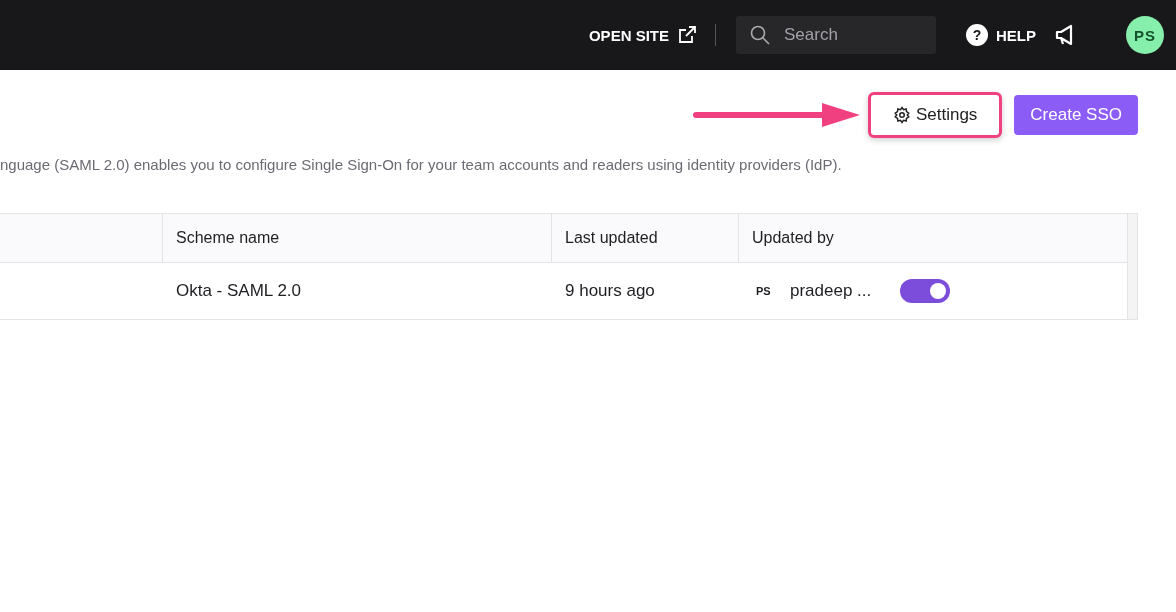  What do you see at coordinates (760, 35) in the screenshot?
I see `search-icon` at bounding box center [760, 35].